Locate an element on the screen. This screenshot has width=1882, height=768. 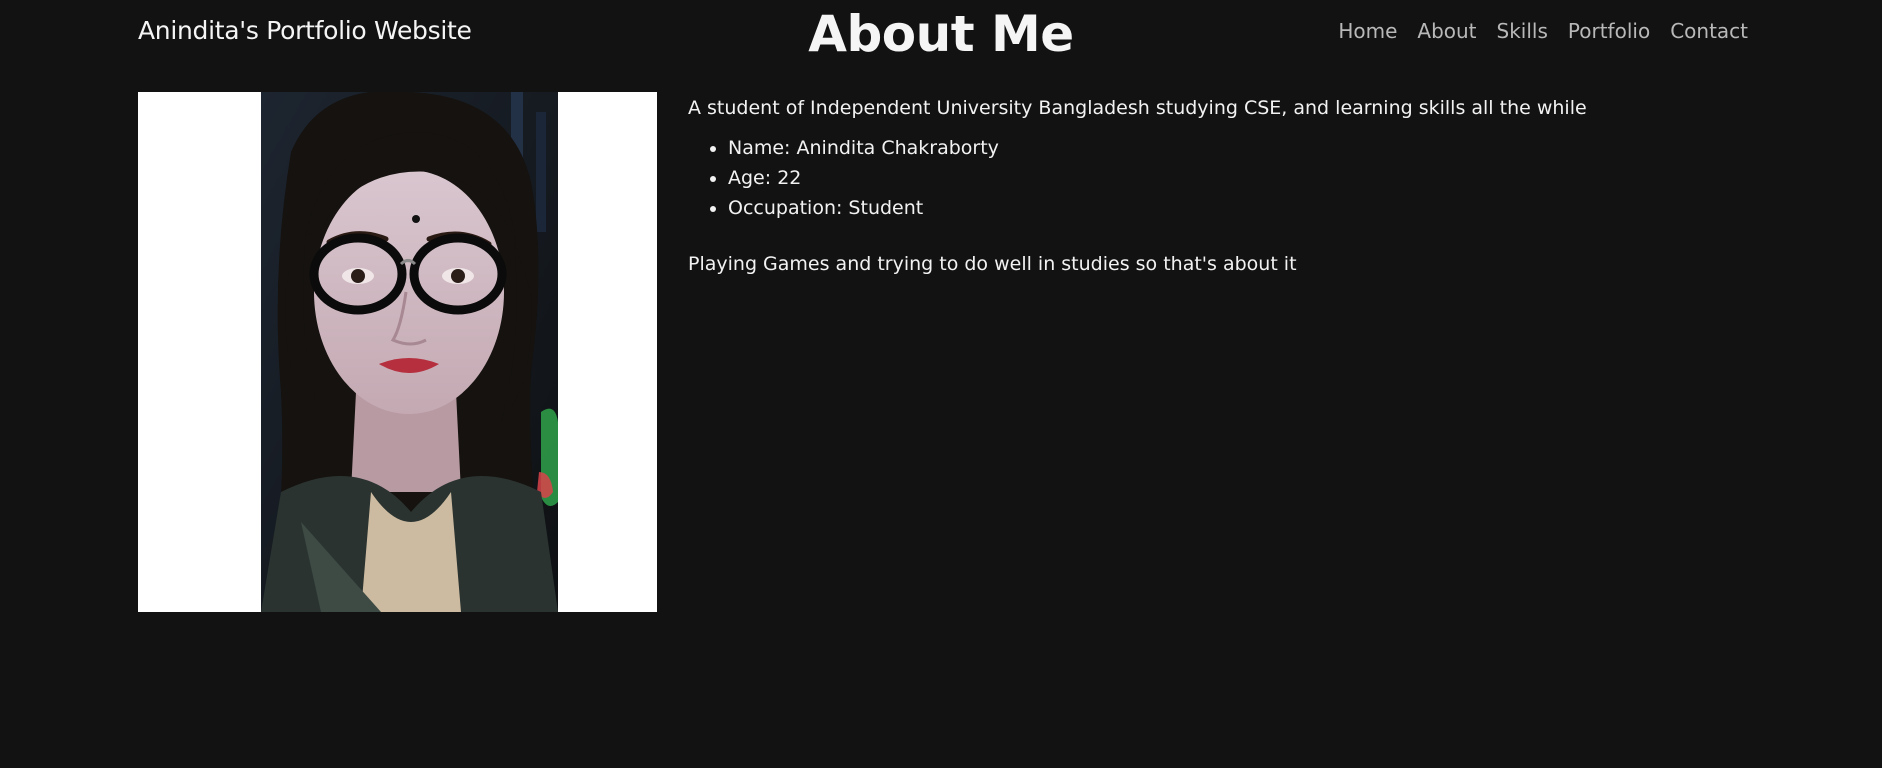
fact-age: Age: 22 is located at coordinates (1233, 178).